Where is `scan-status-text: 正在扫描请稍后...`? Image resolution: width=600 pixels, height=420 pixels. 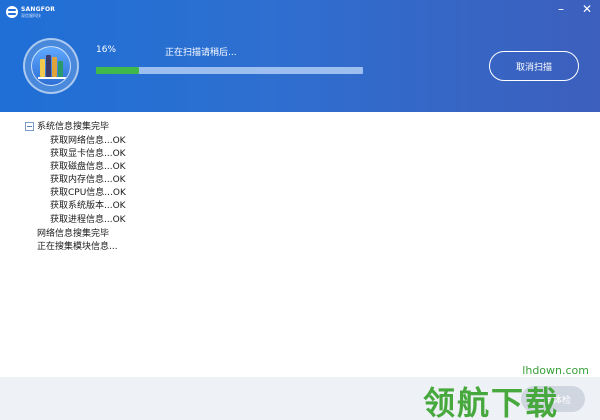
scan-status-text: 正在扫描请稍后... is located at coordinates (201, 53).